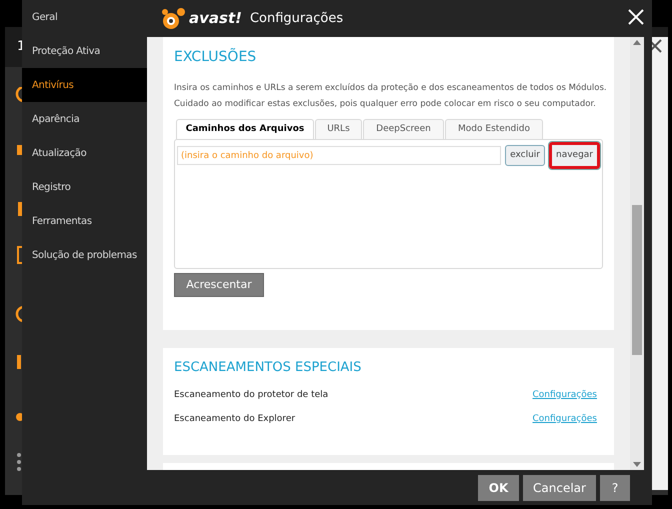  What do you see at coordinates (84, 85) in the screenshot?
I see `sidebar-item: Antivírus` at bounding box center [84, 85].